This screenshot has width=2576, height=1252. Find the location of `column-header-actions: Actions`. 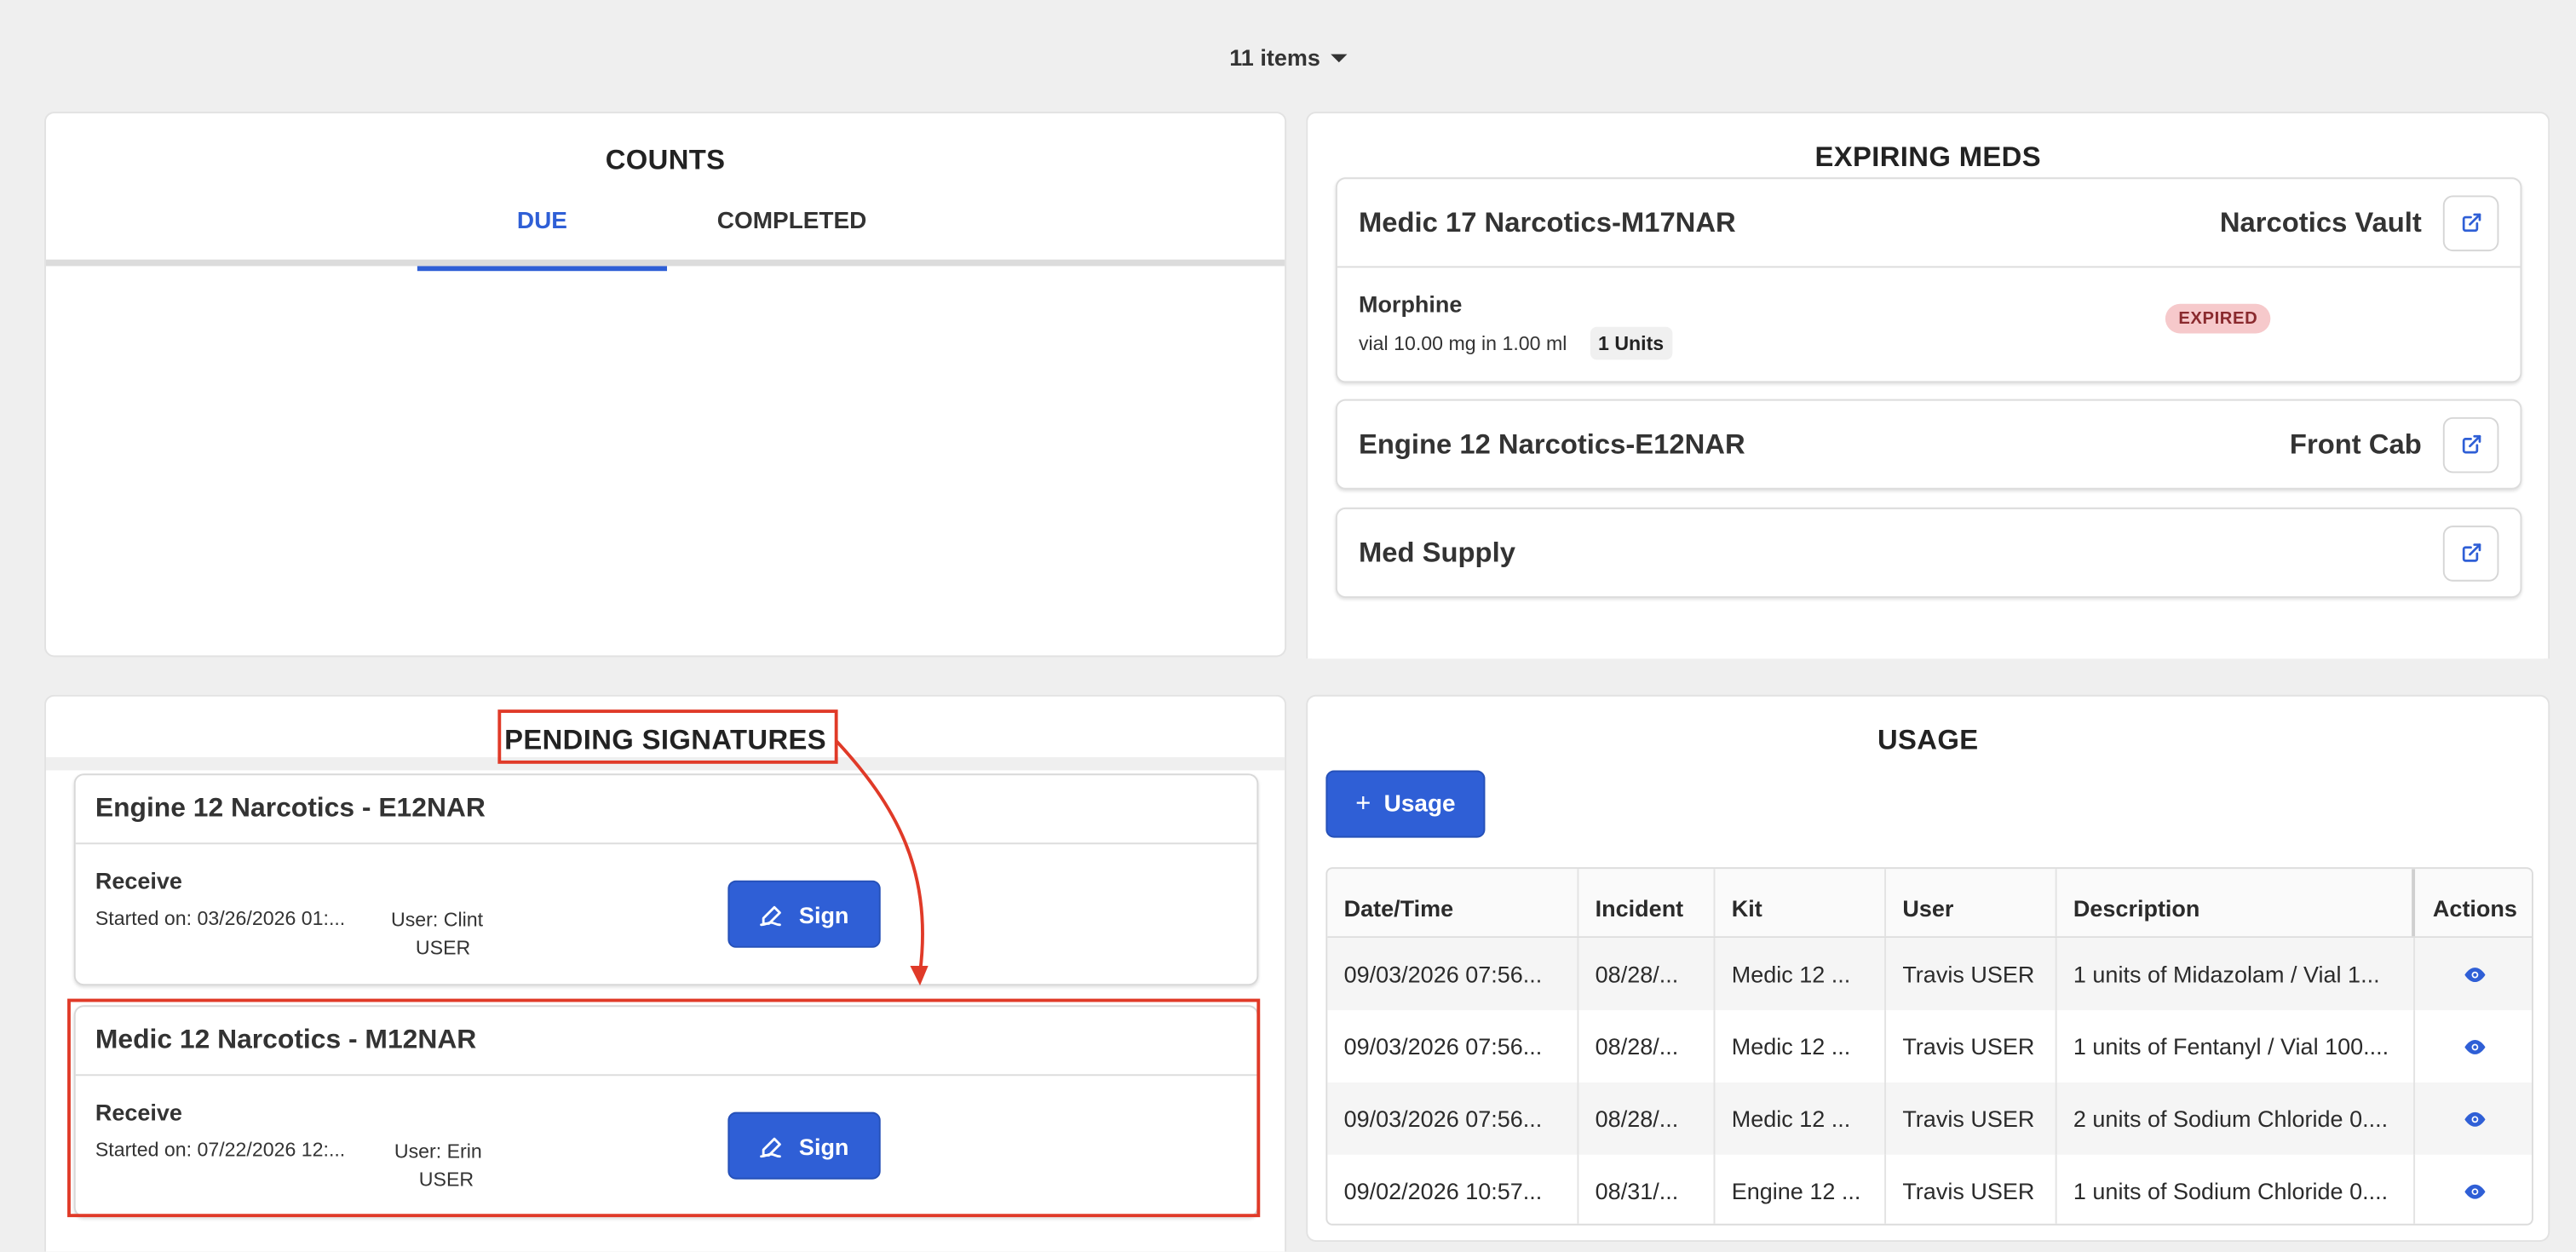

column-header-actions: Actions is located at coordinates (2475, 907).